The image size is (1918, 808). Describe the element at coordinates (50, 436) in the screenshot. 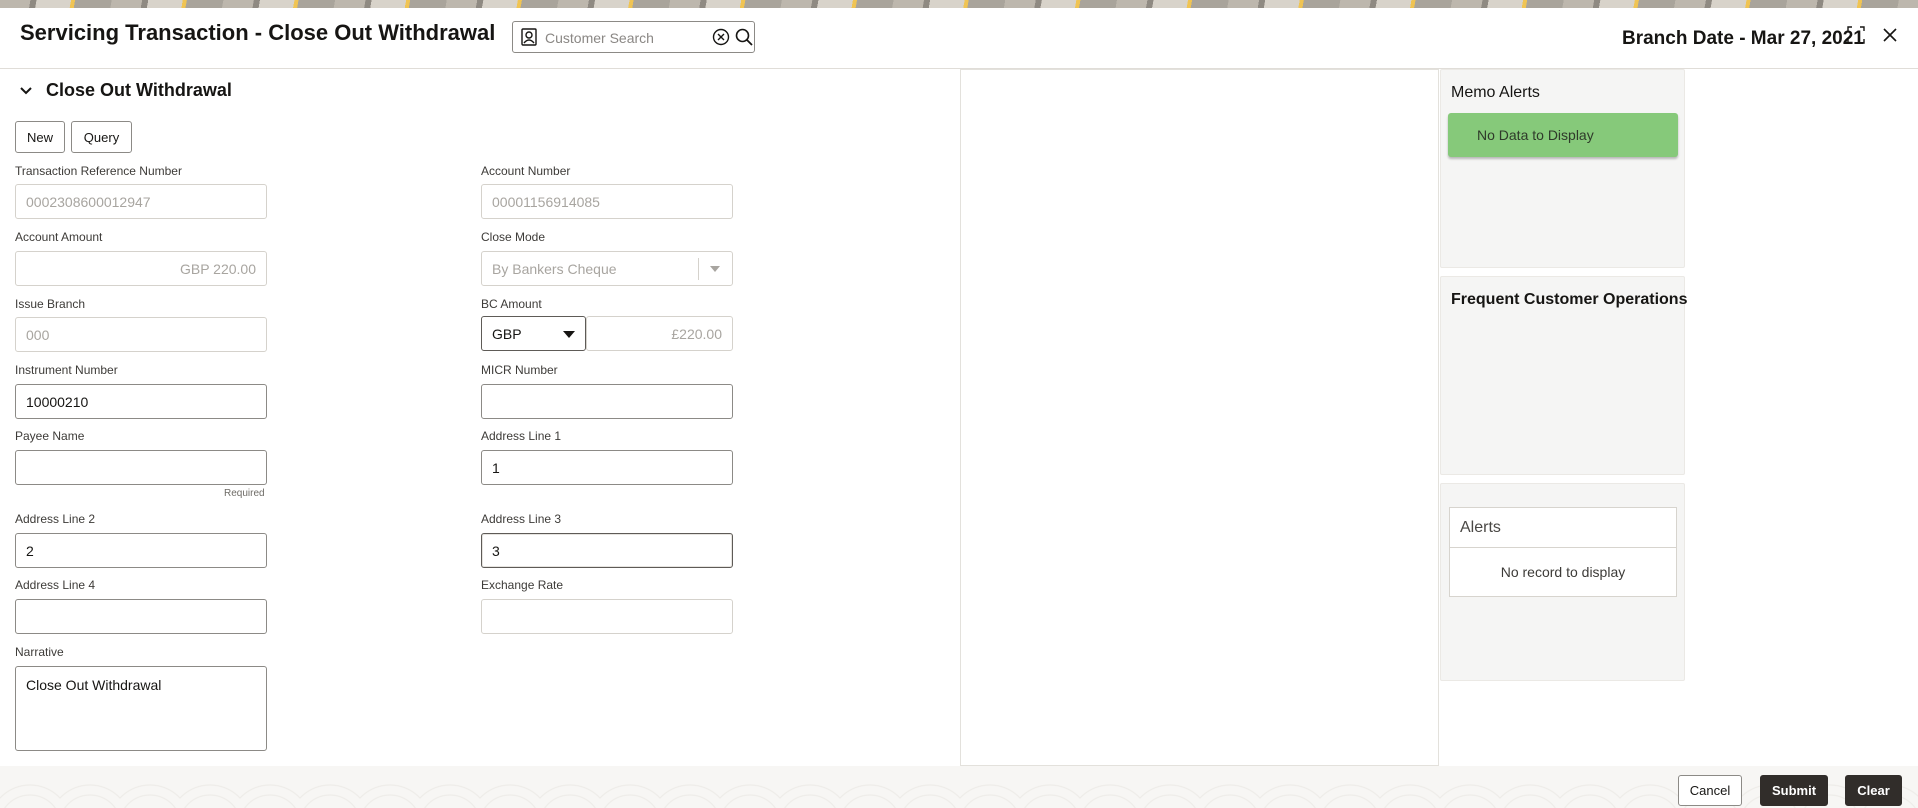

I see `payee-name-label: Payee Name` at that location.